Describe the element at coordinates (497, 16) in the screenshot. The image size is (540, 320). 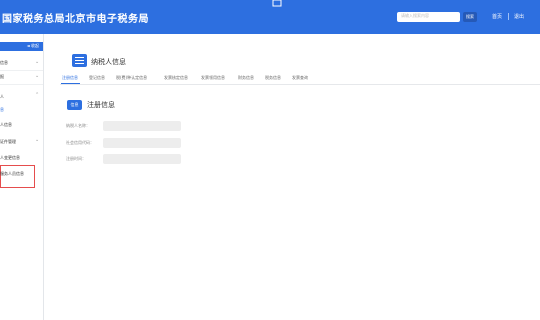
I see `home-link: 首页` at that location.